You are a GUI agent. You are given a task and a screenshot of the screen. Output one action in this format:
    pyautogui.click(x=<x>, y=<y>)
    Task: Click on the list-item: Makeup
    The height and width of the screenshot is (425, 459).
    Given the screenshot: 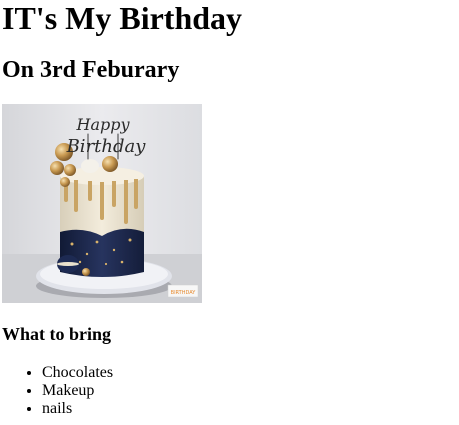 What is the action you would take?
    pyautogui.click(x=77, y=391)
    